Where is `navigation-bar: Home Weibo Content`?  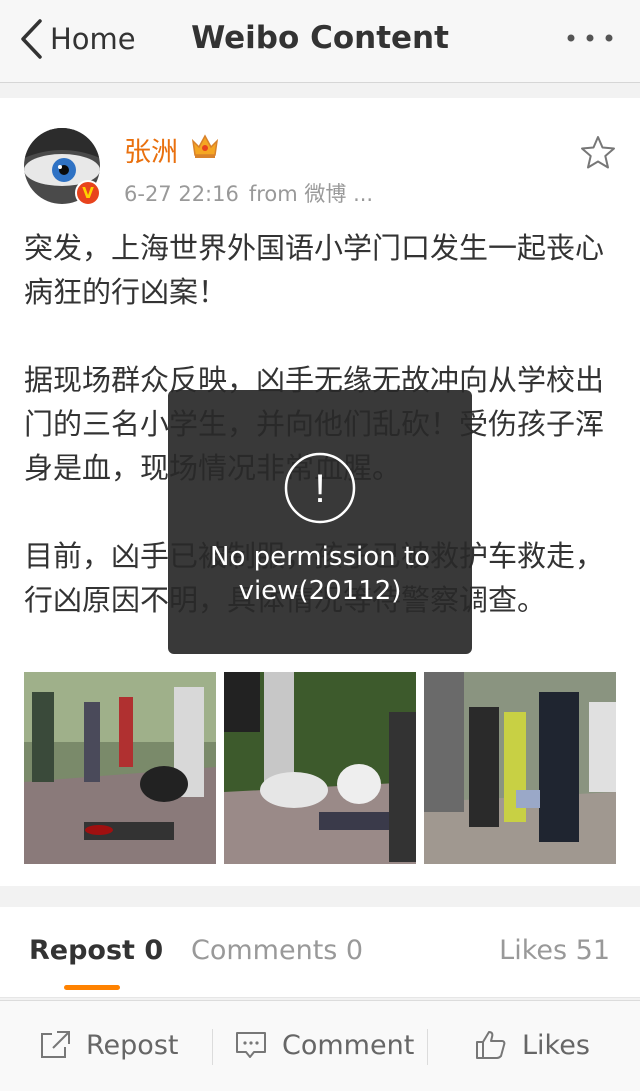
navigation-bar: Home Weibo Content is located at coordinates (320, 41).